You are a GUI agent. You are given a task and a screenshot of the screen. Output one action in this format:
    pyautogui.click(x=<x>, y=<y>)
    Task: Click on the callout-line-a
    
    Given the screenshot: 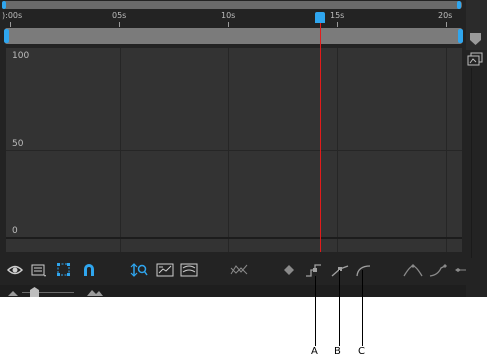 What is the action you would take?
    pyautogui.click(x=315, y=311)
    